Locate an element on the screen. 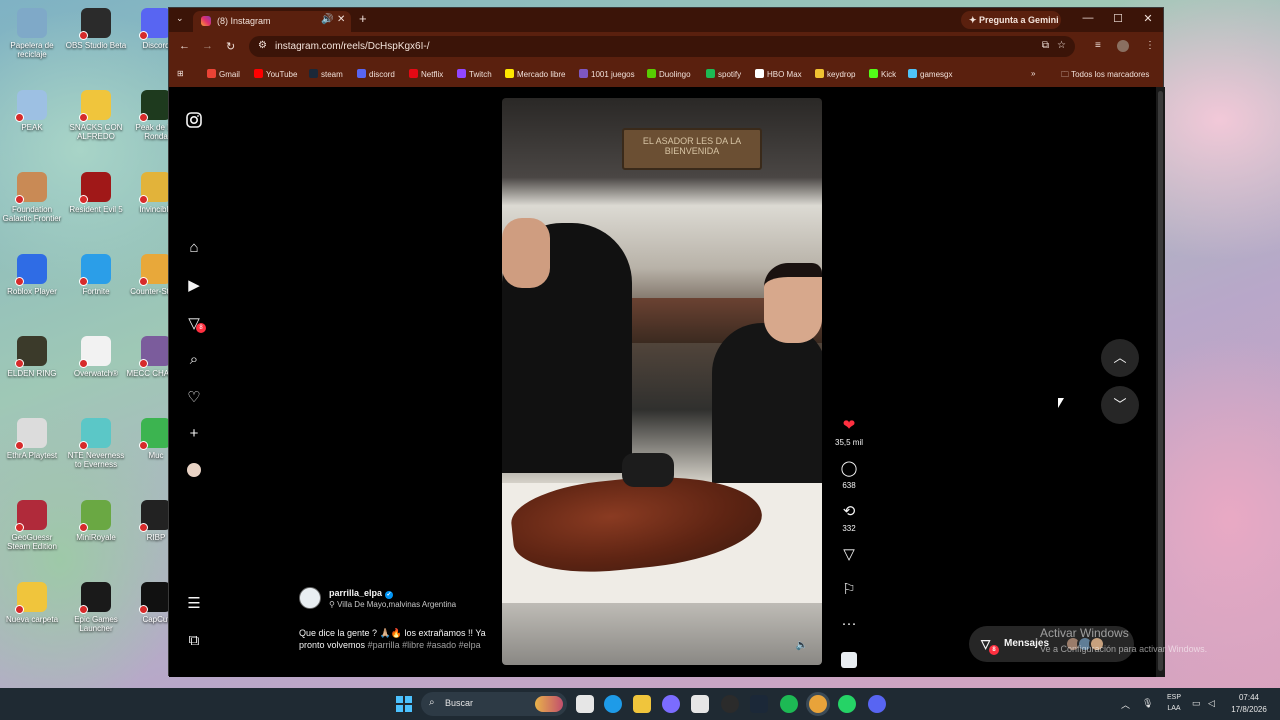 The image size is (1280, 720). author-avatar is located at coordinates (310, 598).